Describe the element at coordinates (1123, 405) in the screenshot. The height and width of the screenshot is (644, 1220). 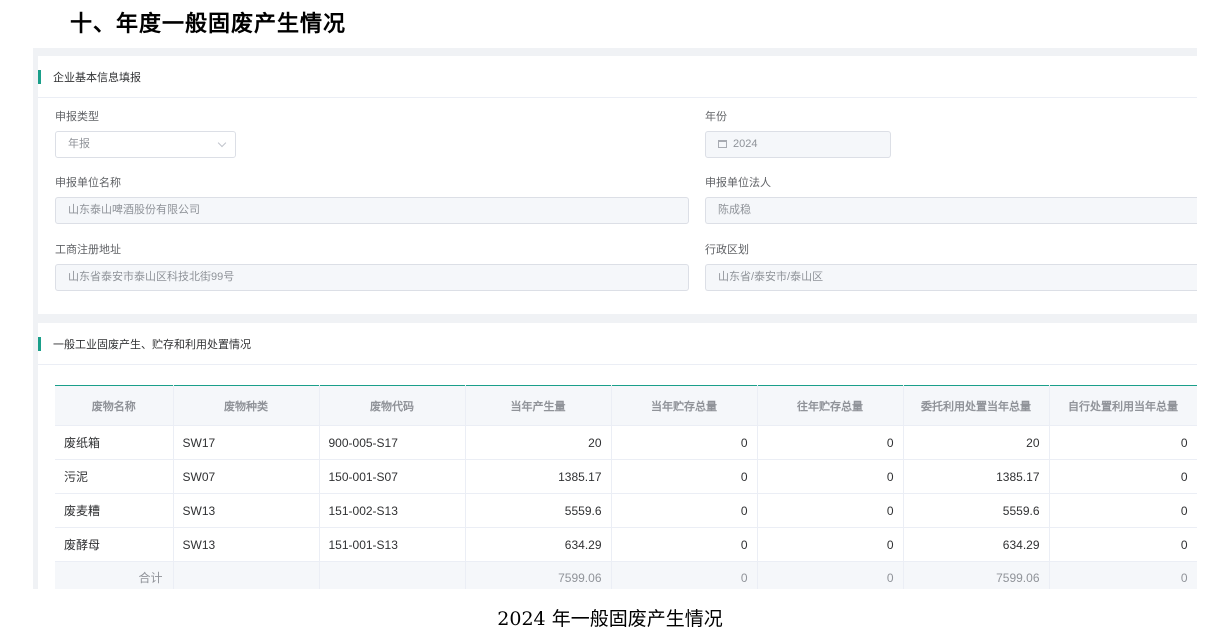
I see `column-header: 自行处置利用当年总量` at that location.